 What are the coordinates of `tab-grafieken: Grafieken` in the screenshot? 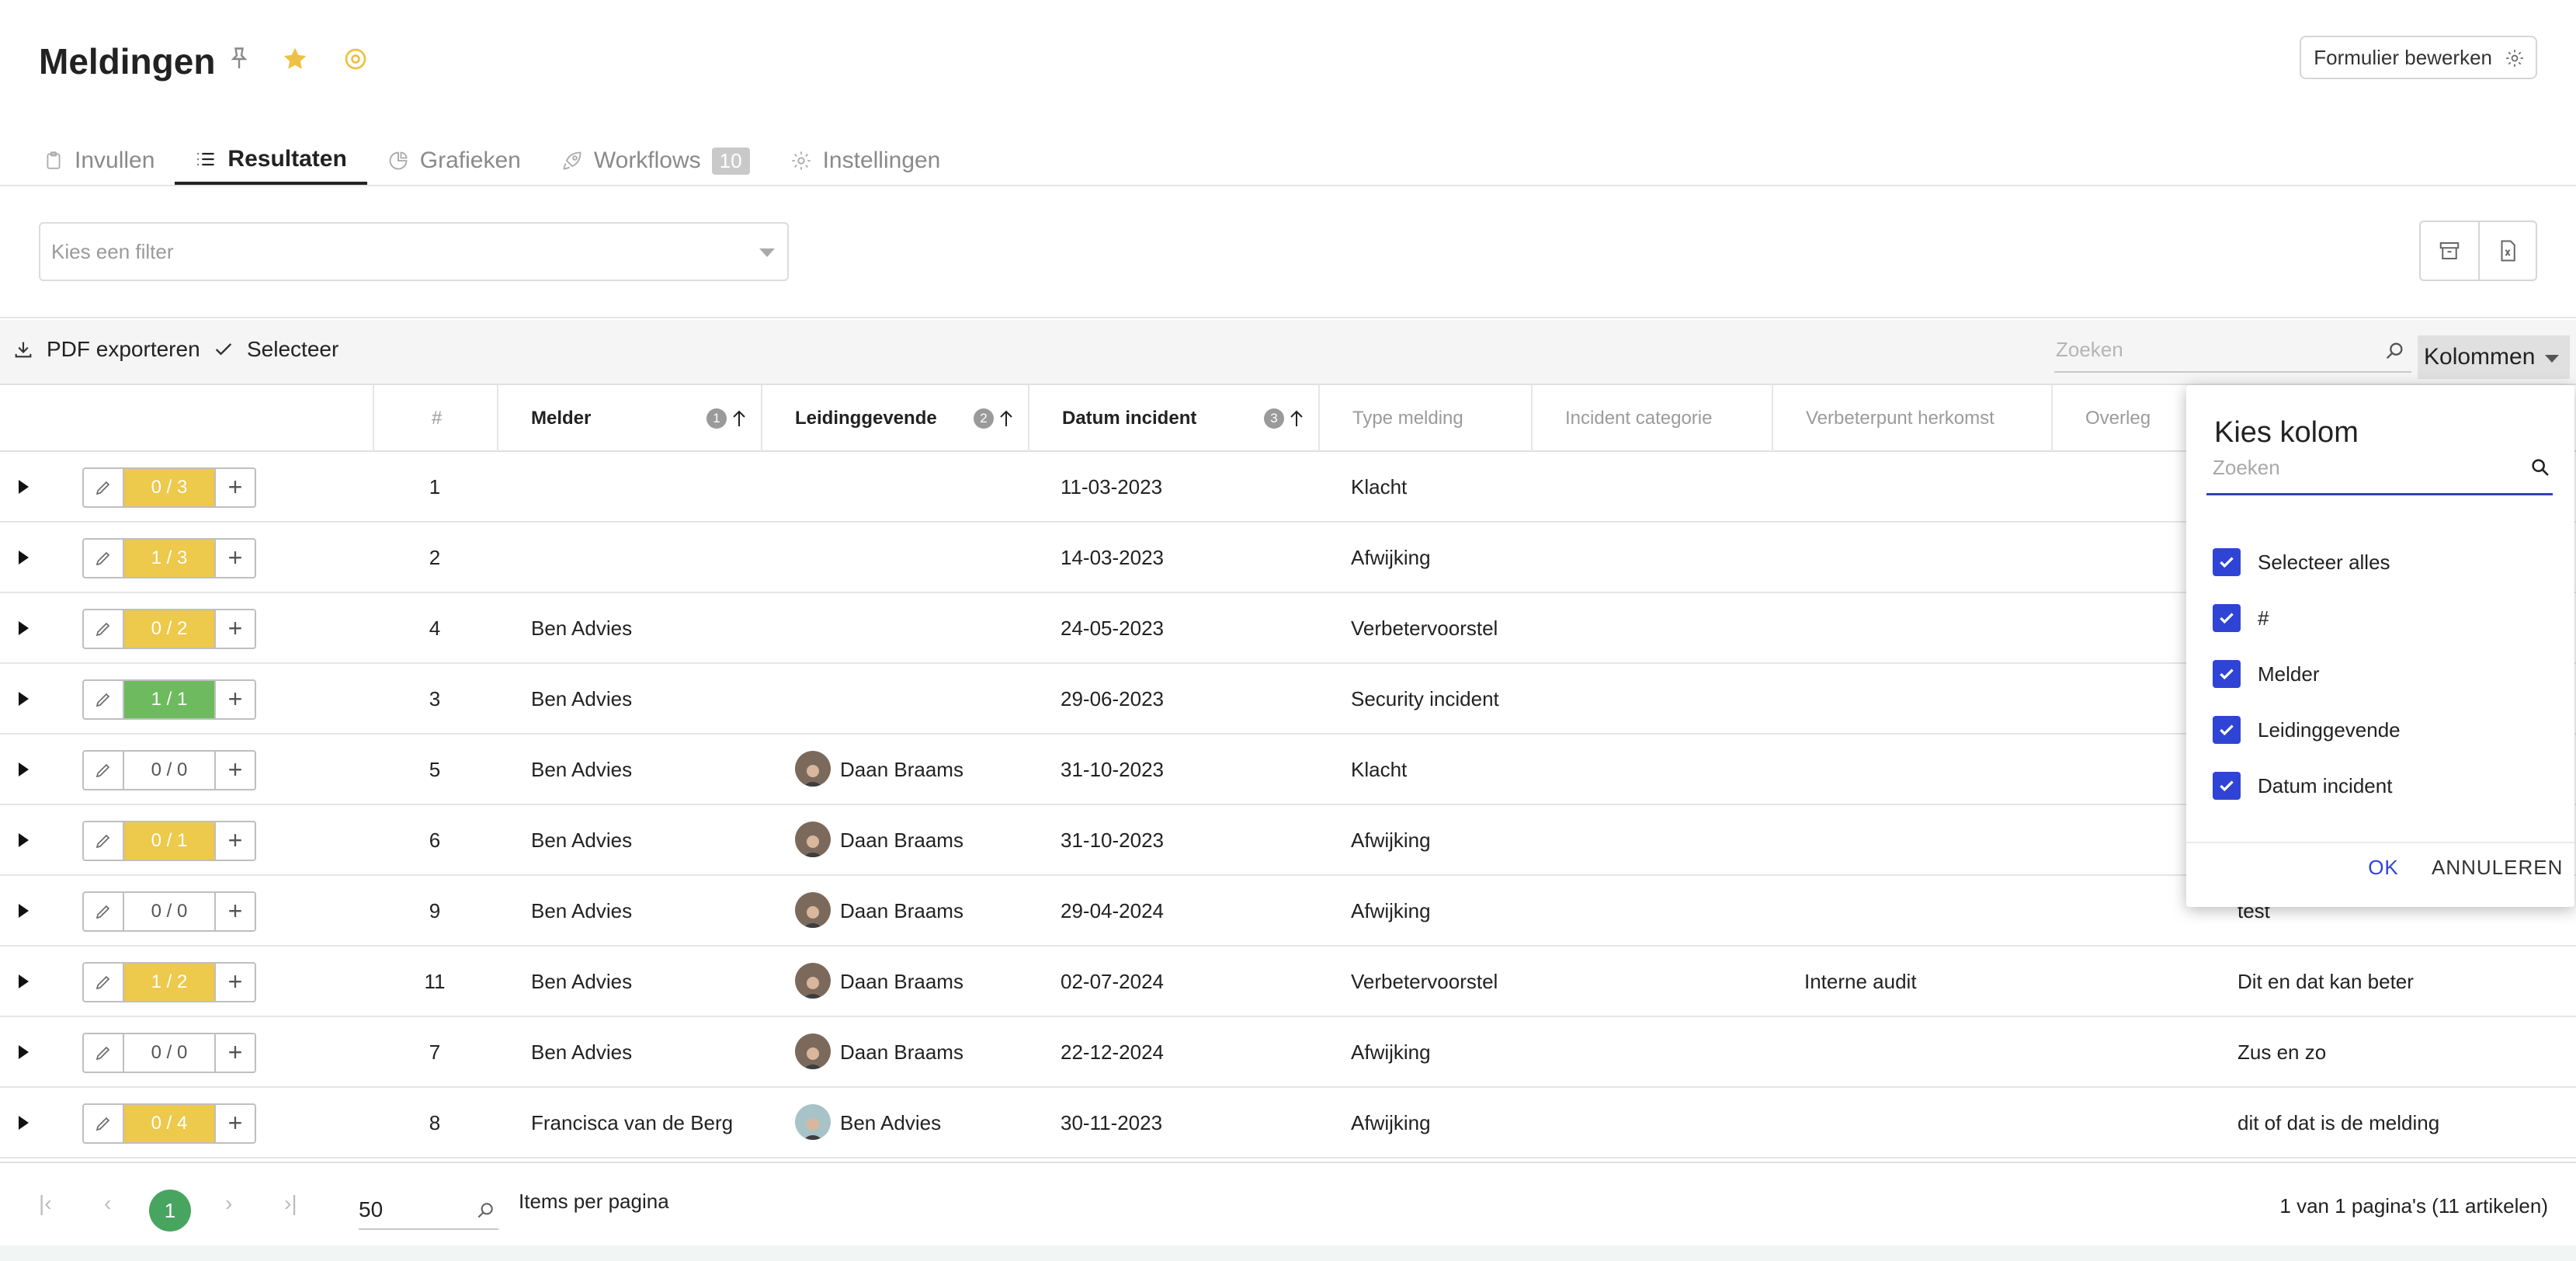 It's located at (454, 161).